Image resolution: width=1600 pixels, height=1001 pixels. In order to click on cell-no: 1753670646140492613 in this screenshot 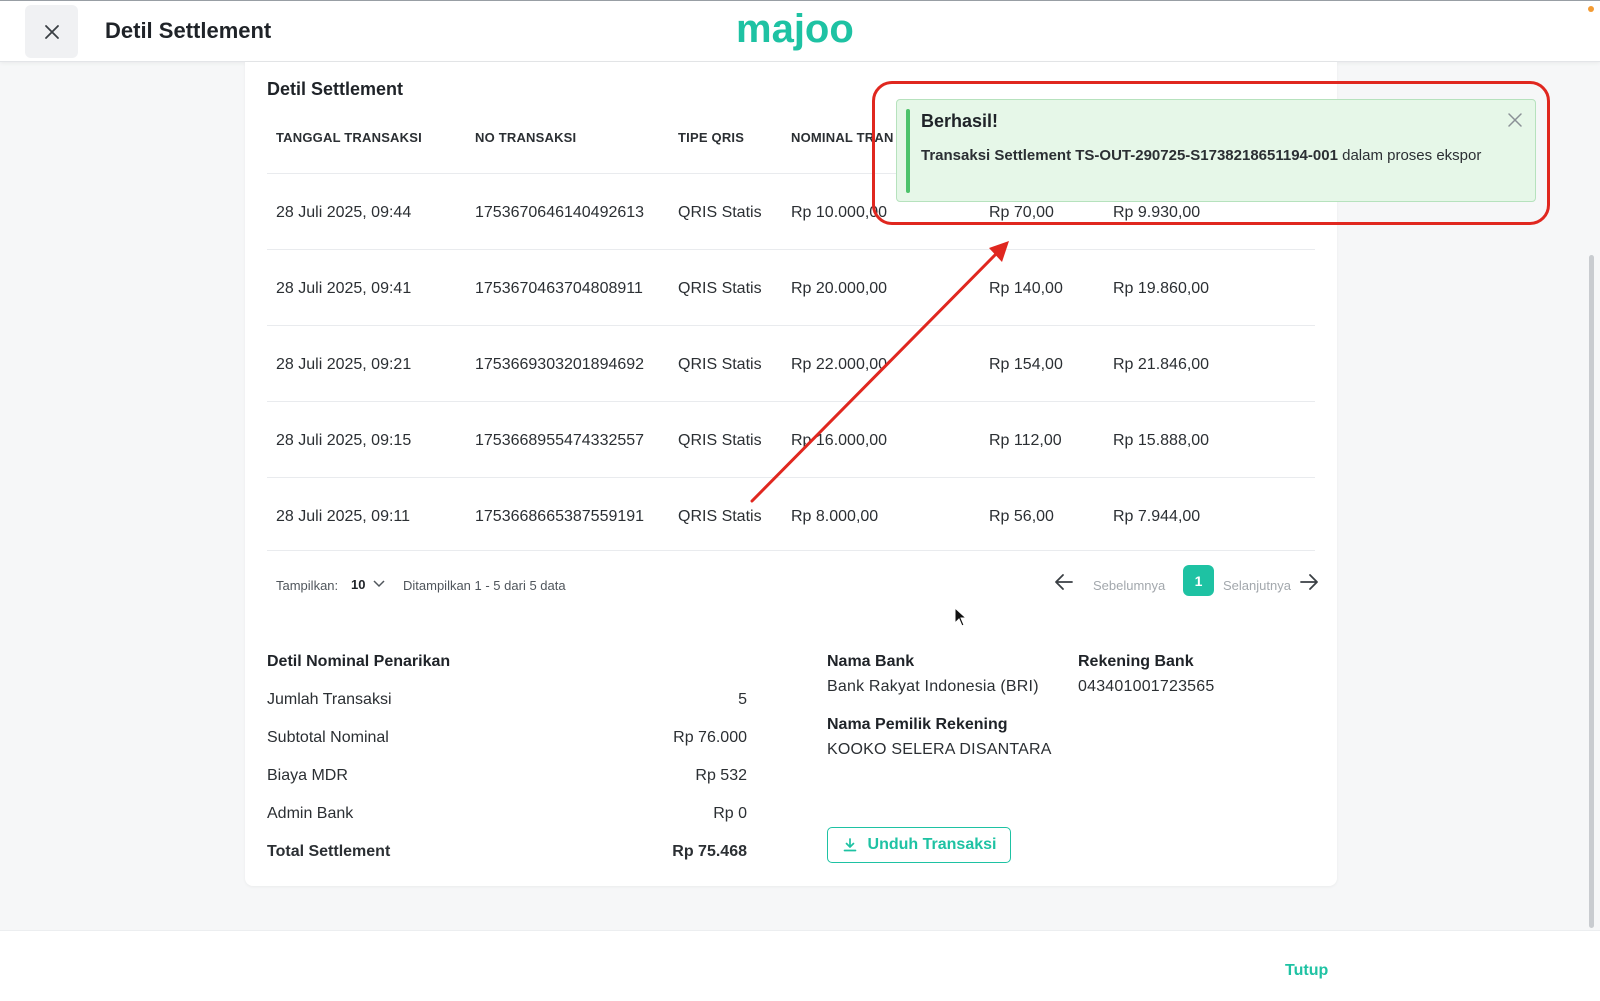, I will do `click(560, 212)`.